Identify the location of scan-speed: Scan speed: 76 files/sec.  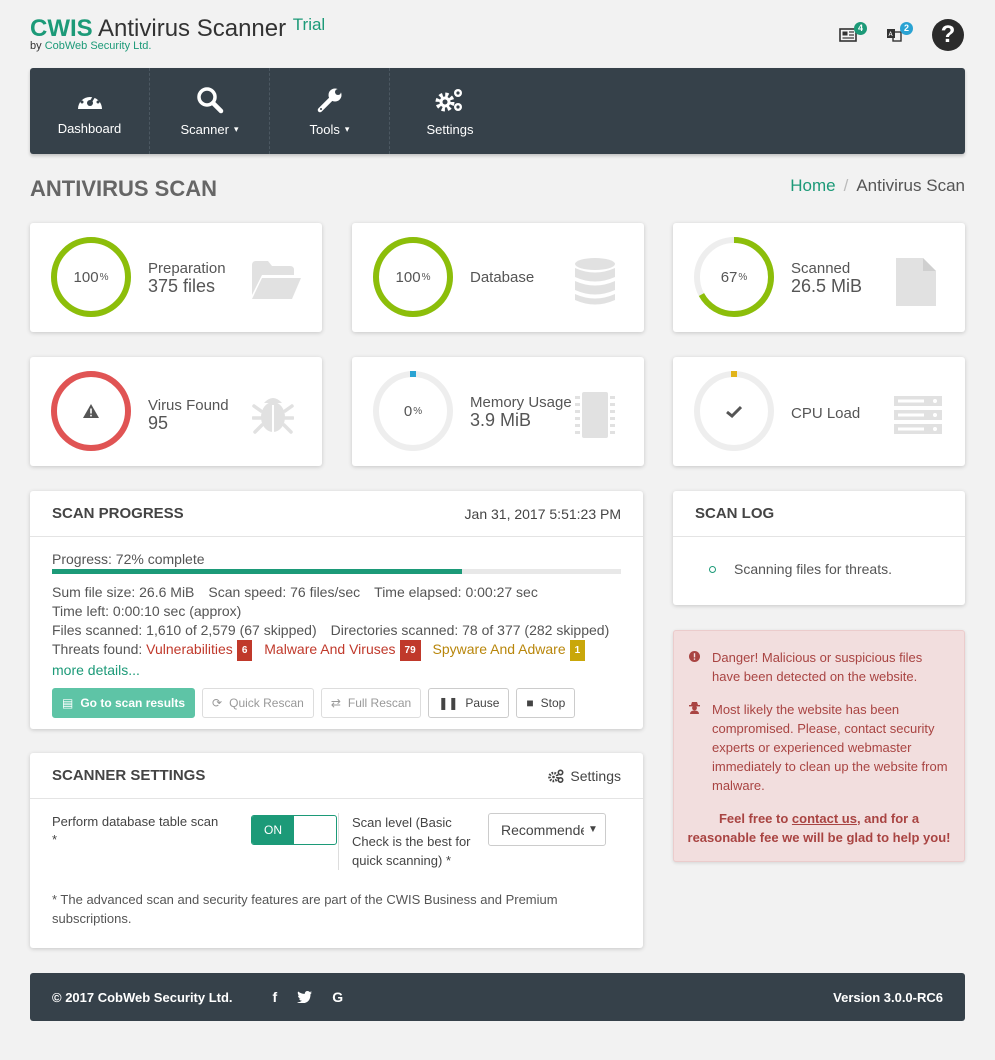
(284, 592).